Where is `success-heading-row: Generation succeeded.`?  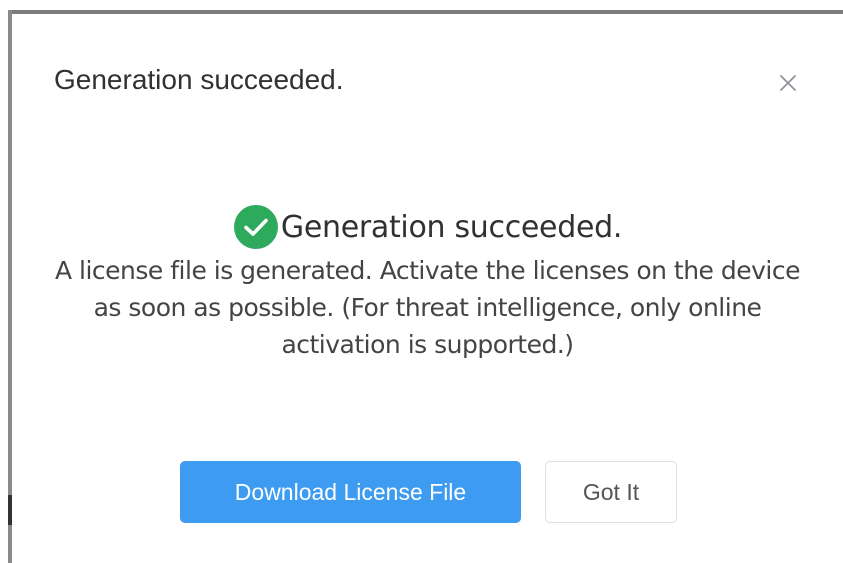 success-heading-row: Generation succeeded. is located at coordinates (427, 227).